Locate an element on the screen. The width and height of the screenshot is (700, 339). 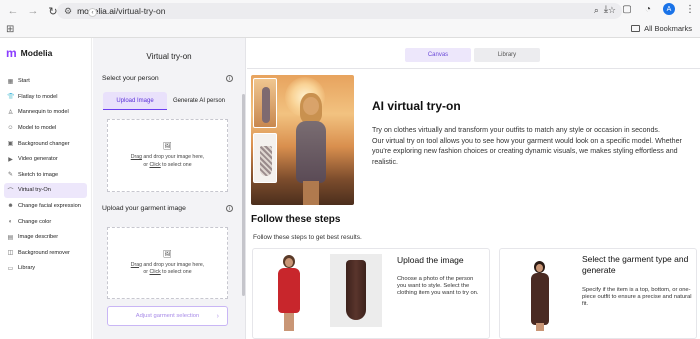
sync-icon: ◔ is located at coordinates (648, 9).